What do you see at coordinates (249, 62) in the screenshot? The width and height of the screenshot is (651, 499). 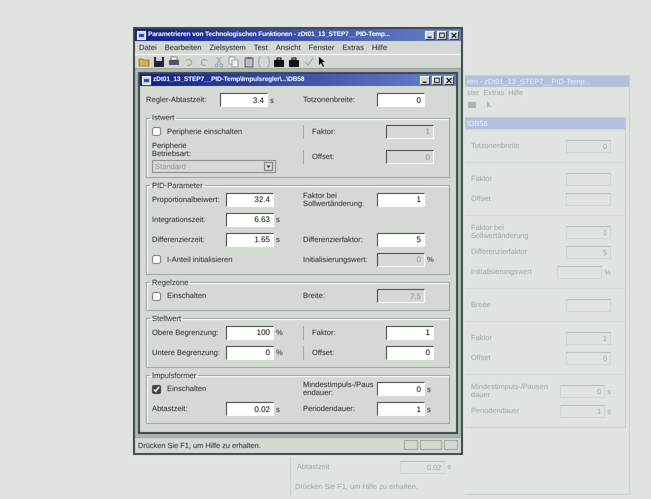 I see `paste-icon` at bounding box center [249, 62].